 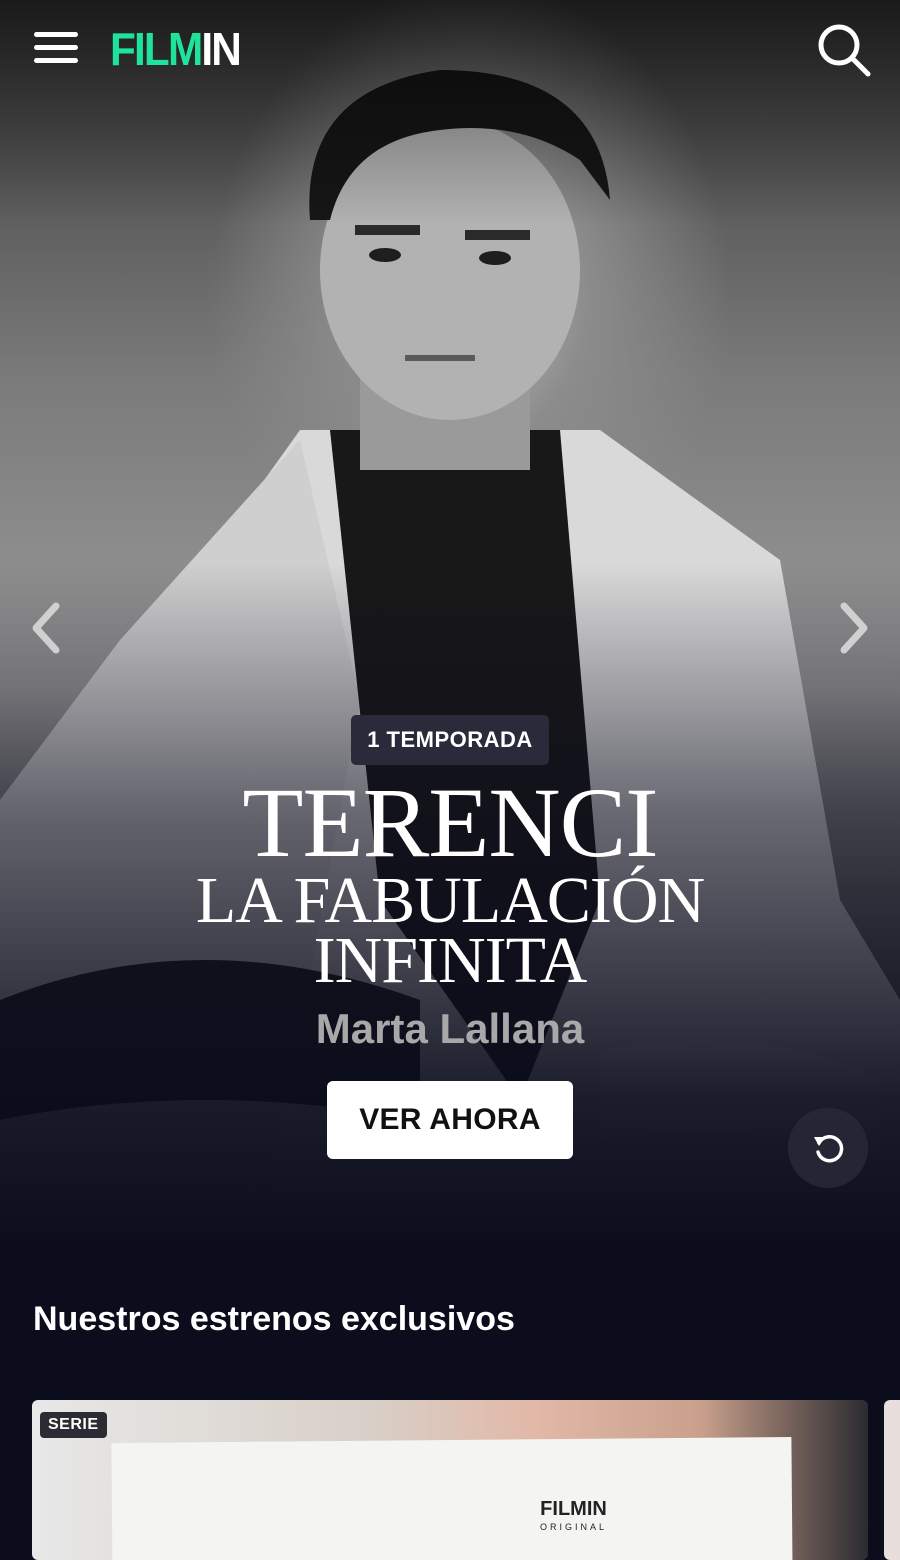 What do you see at coordinates (450, 1480) in the screenshot?
I see `content-card: SERIE FILMIN ORIGINAL` at bounding box center [450, 1480].